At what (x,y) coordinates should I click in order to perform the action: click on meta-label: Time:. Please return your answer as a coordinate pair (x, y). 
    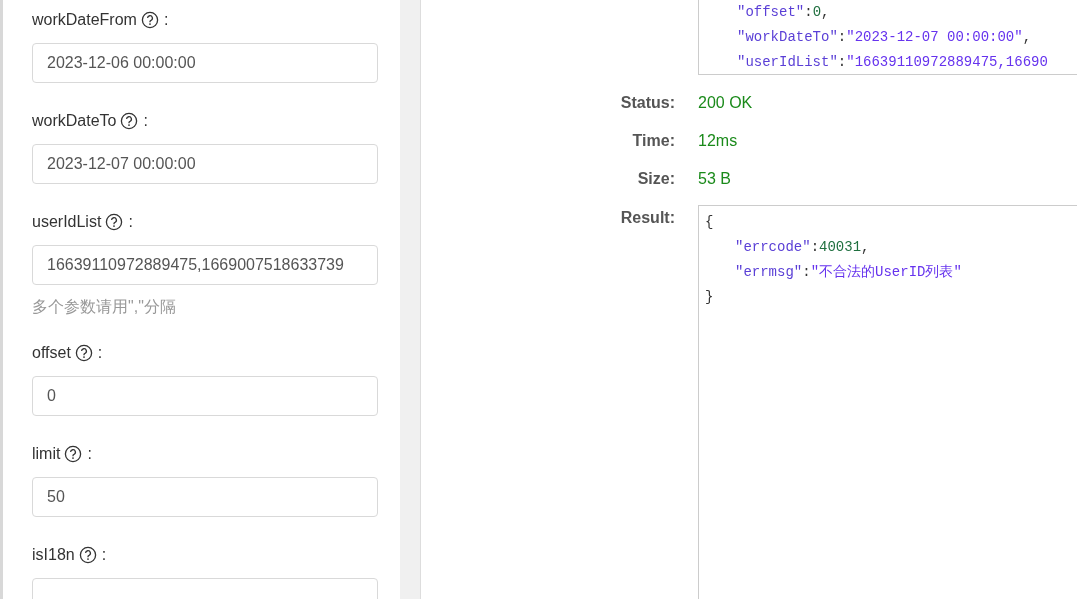
    Looking at the image, I should click on (653, 141).